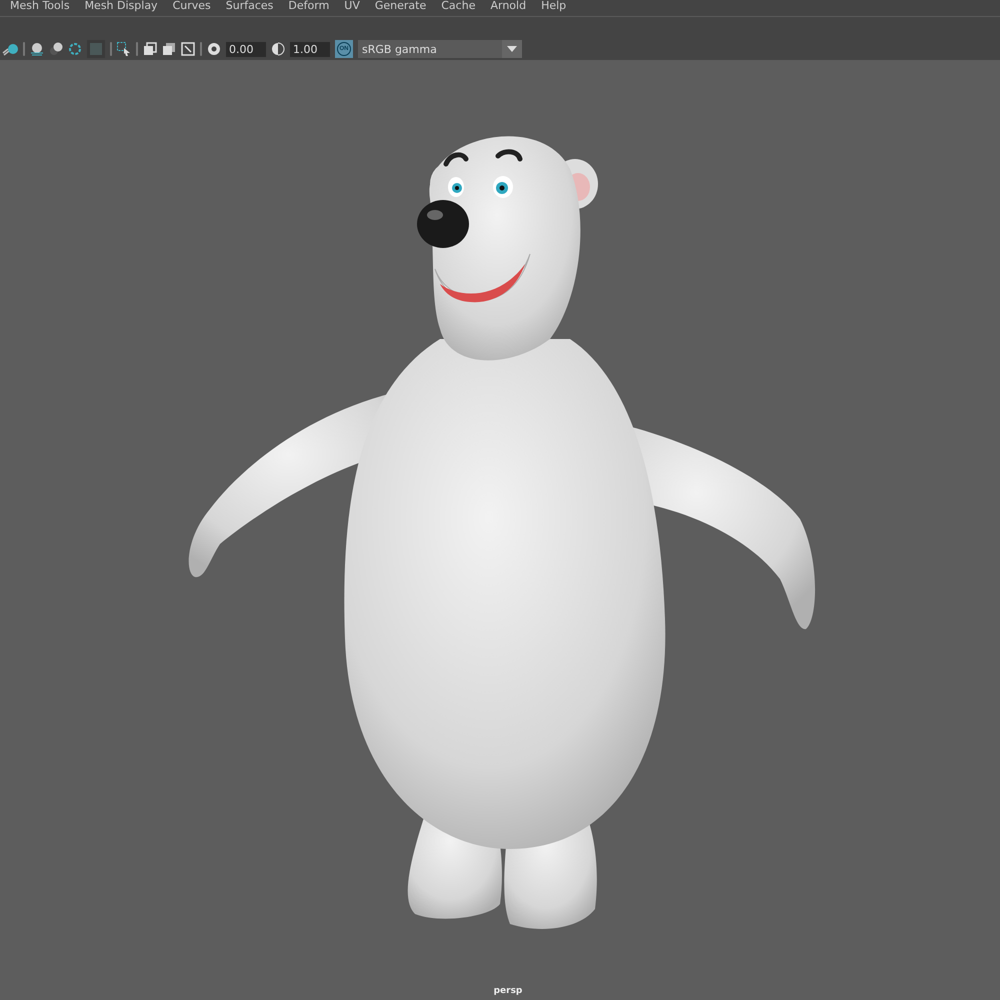 The height and width of the screenshot is (1000, 1000). I want to click on menu-item: Surfaces, so click(250, 6).